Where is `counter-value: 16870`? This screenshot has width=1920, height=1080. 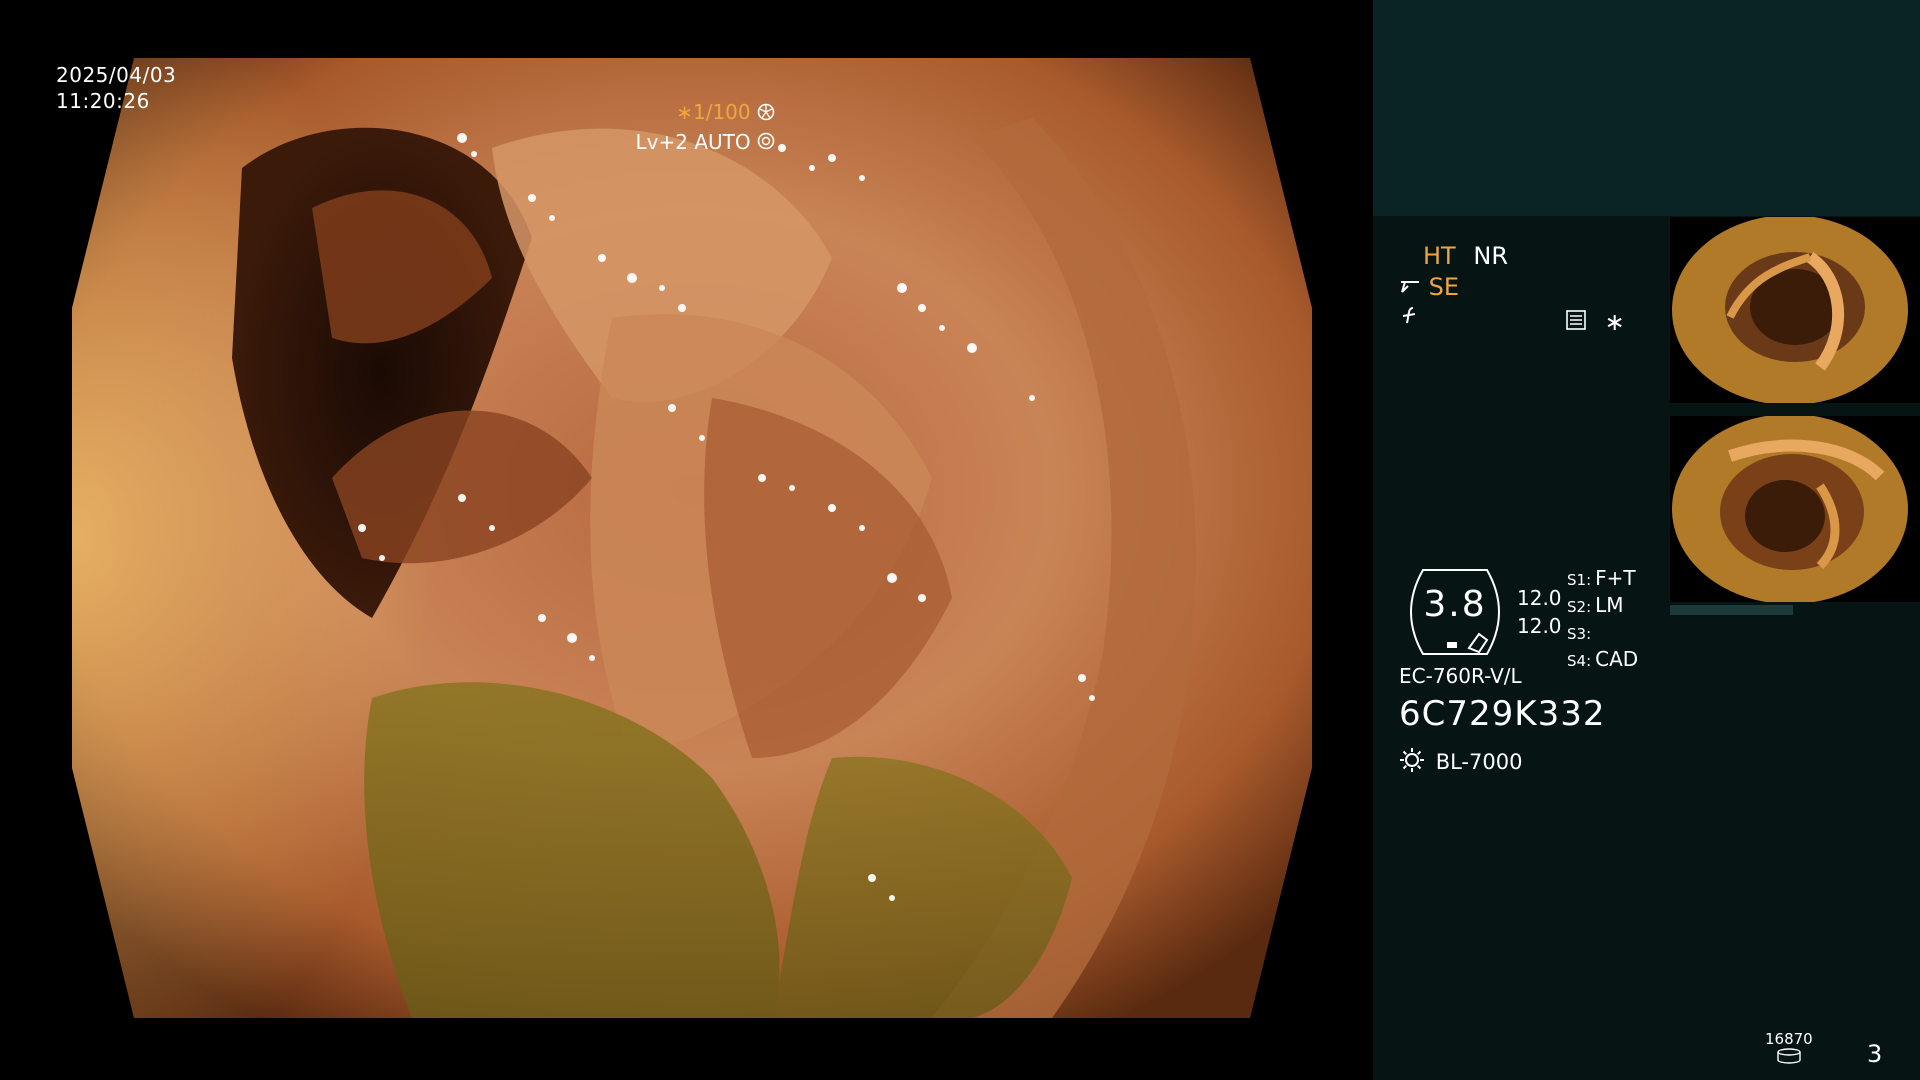
counter-value: 16870 is located at coordinates (1789, 1039).